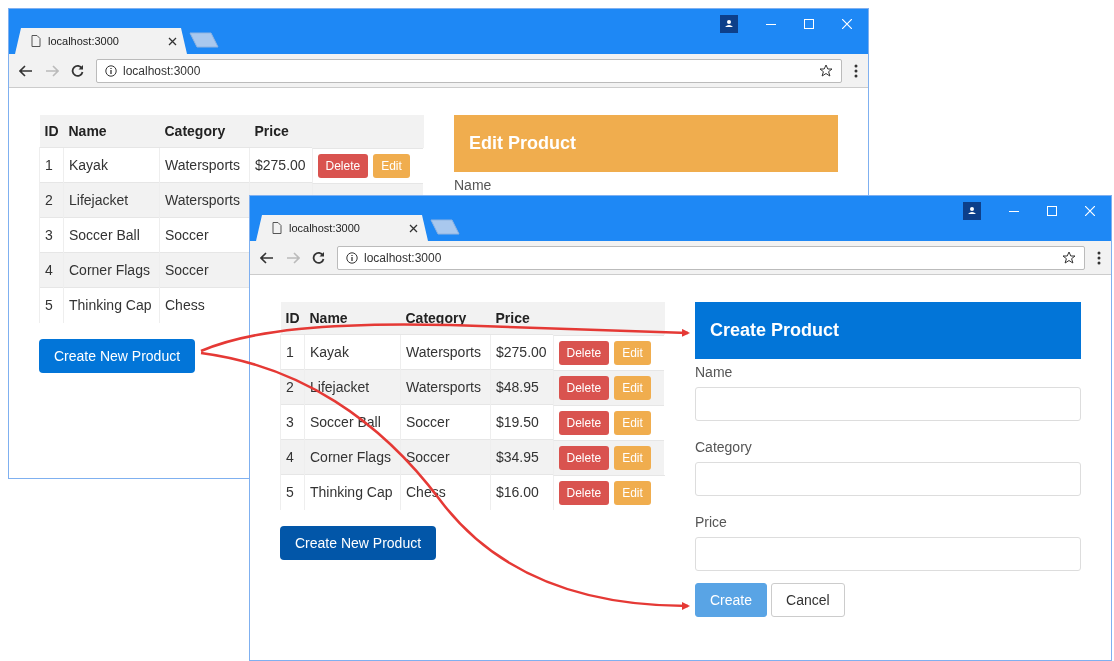  What do you see at coordinates (646, 143) in the screenshot?
I see `panel-header: Edit Product` at bounding box center [646, 143].